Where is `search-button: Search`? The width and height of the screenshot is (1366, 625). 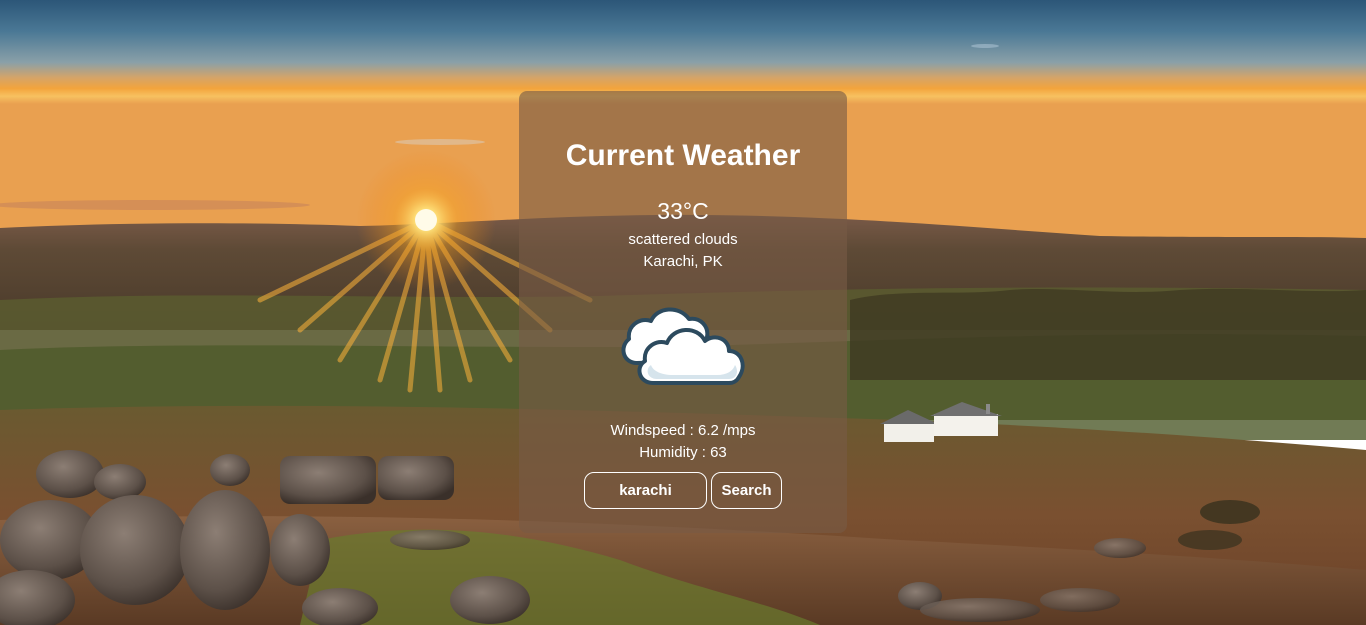
search-button: Search is located at coordinates (746, 490).